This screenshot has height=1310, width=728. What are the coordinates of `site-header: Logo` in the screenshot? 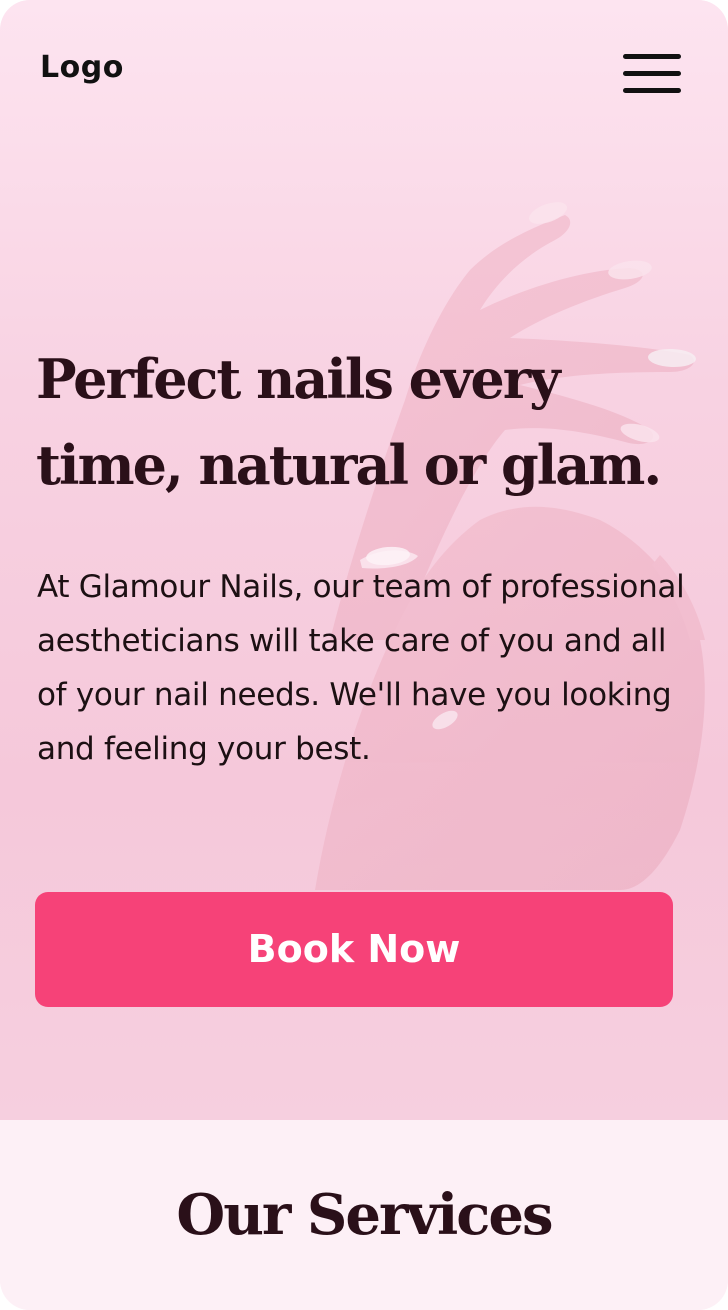 It's located at (364, 75).